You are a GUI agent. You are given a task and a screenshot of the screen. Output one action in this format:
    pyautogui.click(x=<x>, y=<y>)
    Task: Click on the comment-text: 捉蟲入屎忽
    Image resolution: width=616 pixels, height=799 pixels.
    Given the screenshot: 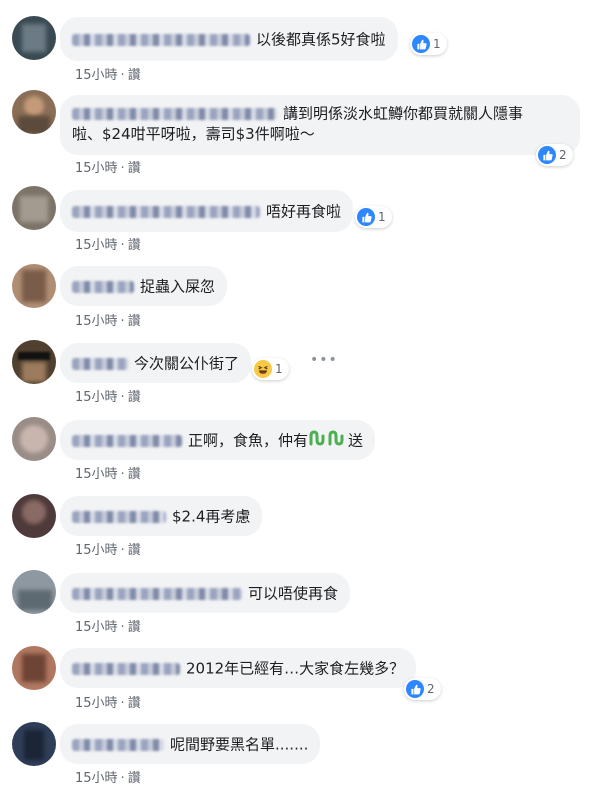 What is the action you would take?
    pyautogui.click(x=178, y=286)
    